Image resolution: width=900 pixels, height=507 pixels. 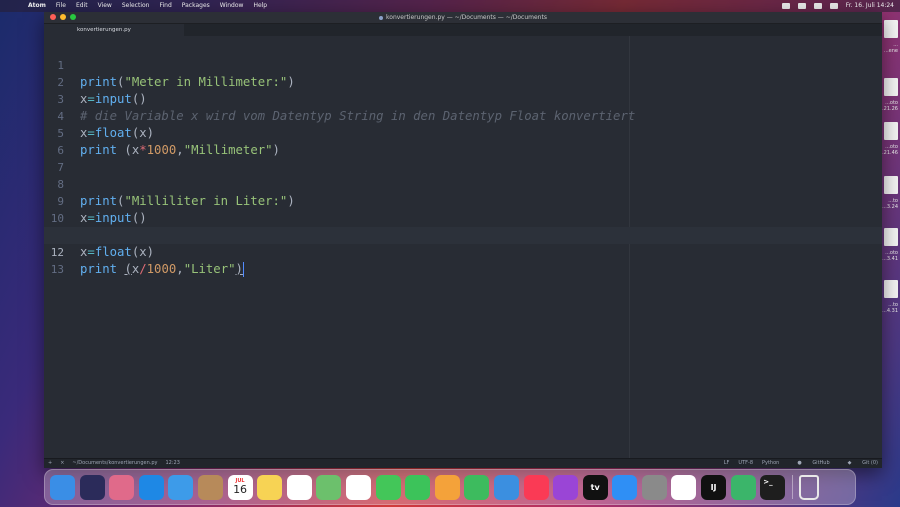 What do you see at coordinates (743, 487) in the screenshot?
I see `atom-icon` at bounding box center [743, 487].